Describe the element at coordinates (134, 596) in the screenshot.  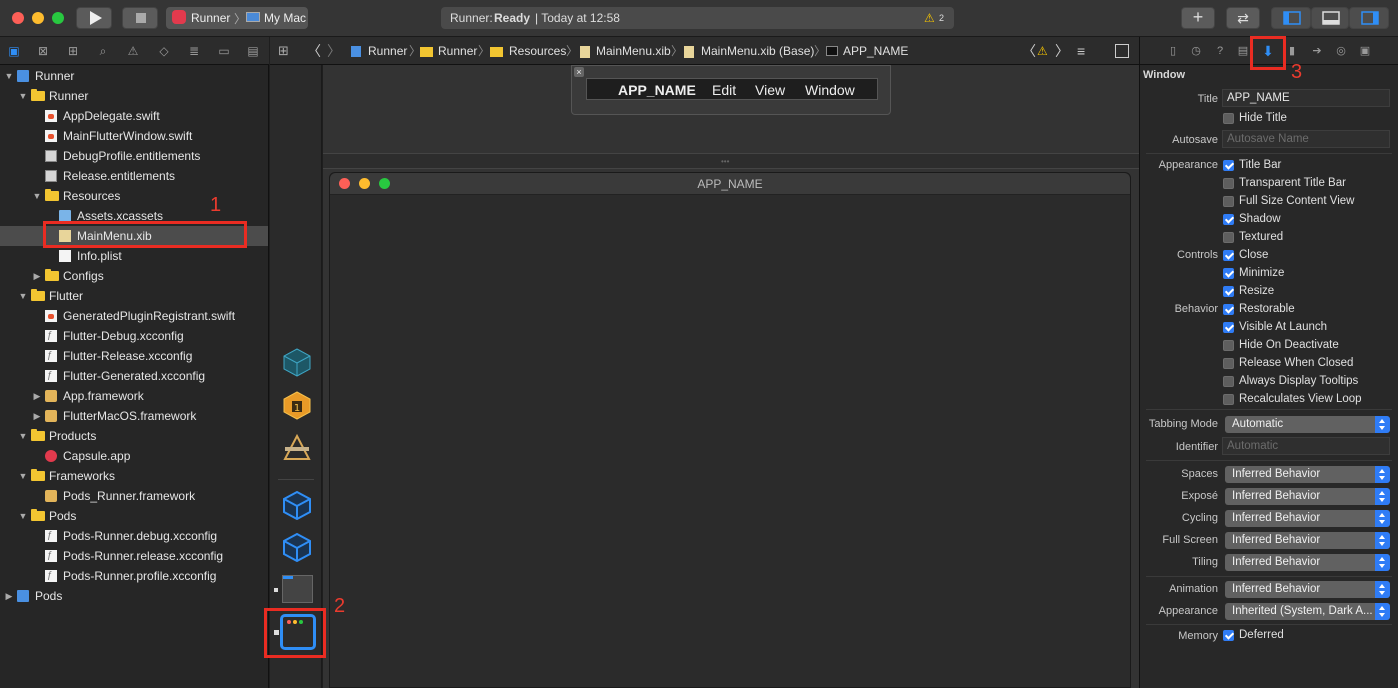
I see `tree-row: ▶ Pods` at that location.